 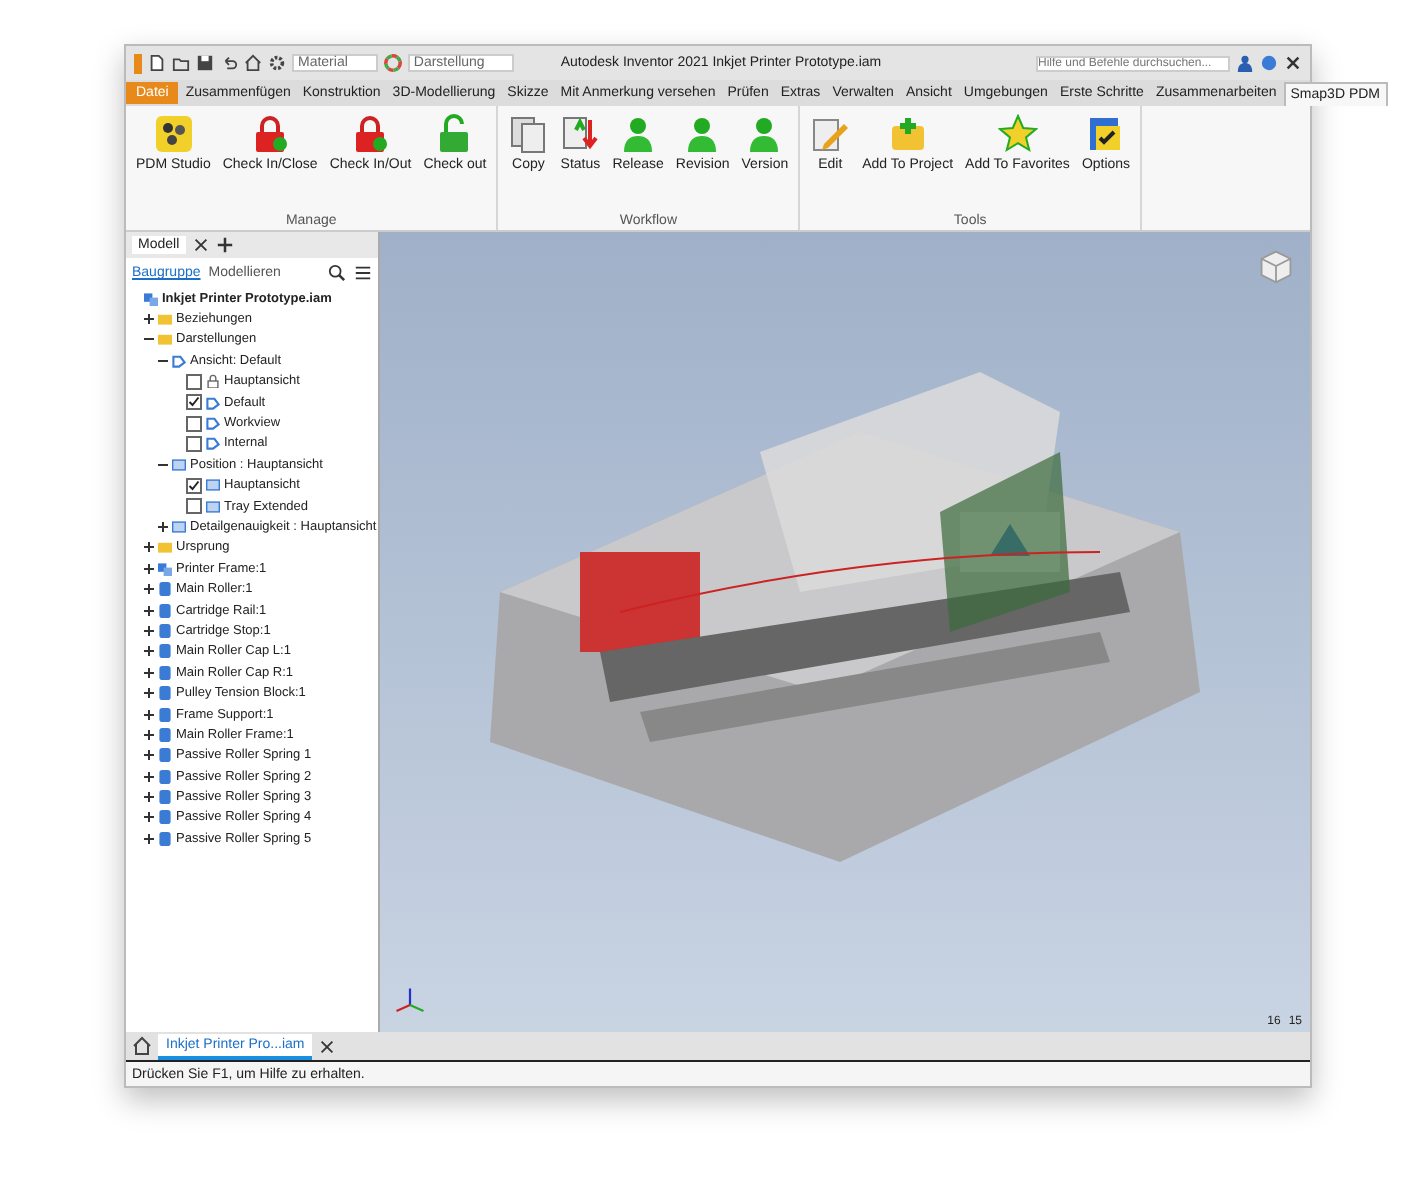 I want to click on dotted-badge-icon, so click(x=173, y=134).